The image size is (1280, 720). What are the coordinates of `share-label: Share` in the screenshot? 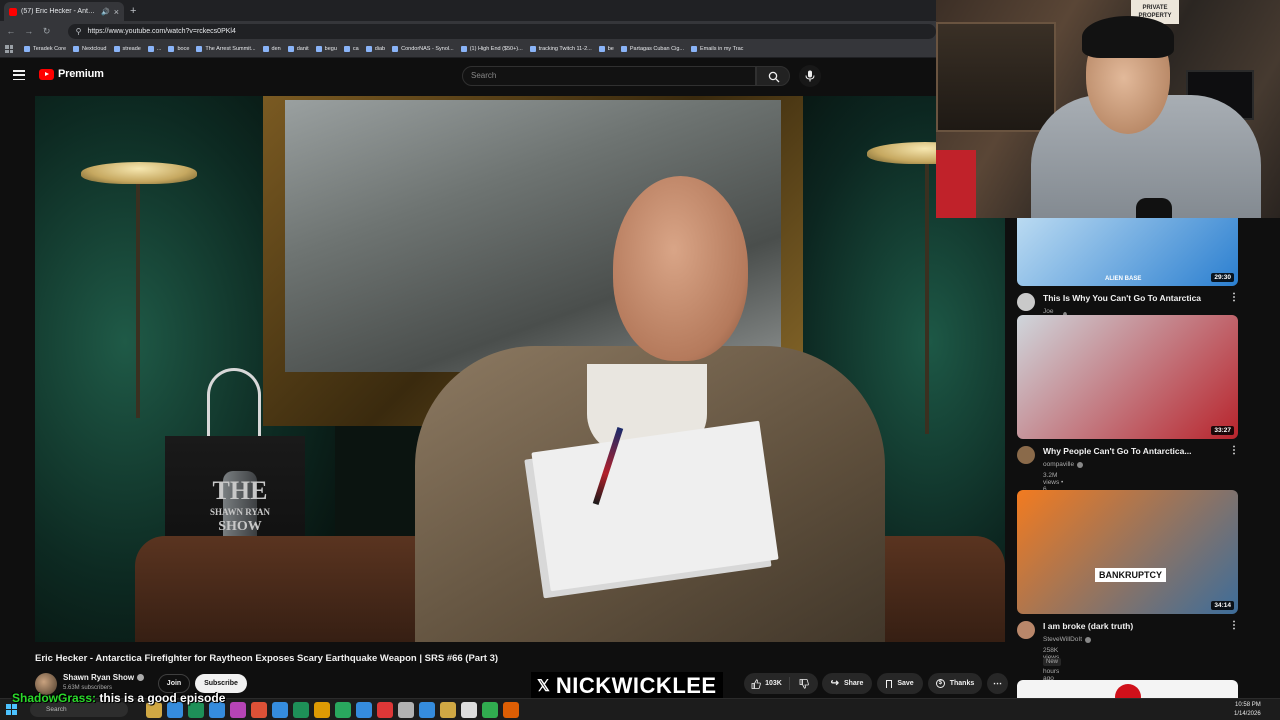 It's located at (853, 683).